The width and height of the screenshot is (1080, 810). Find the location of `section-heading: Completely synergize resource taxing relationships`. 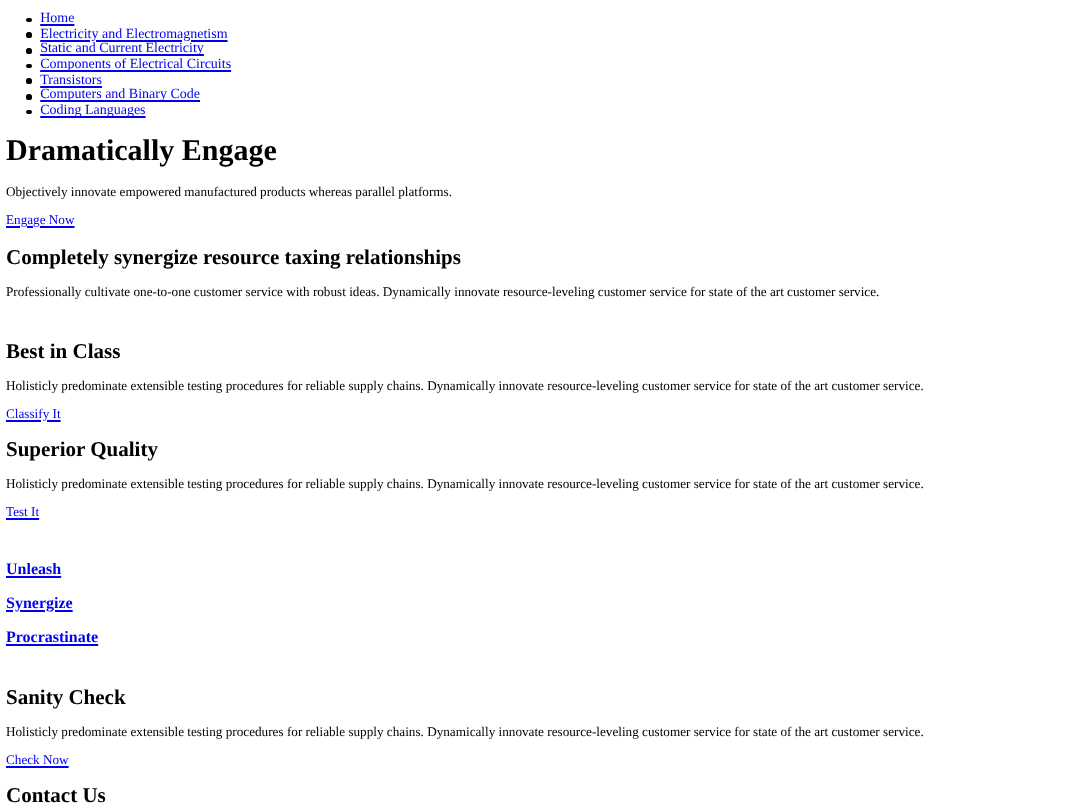

section-heading: Completely synergize resource taxing relationships is located at coordinates (233, 259).